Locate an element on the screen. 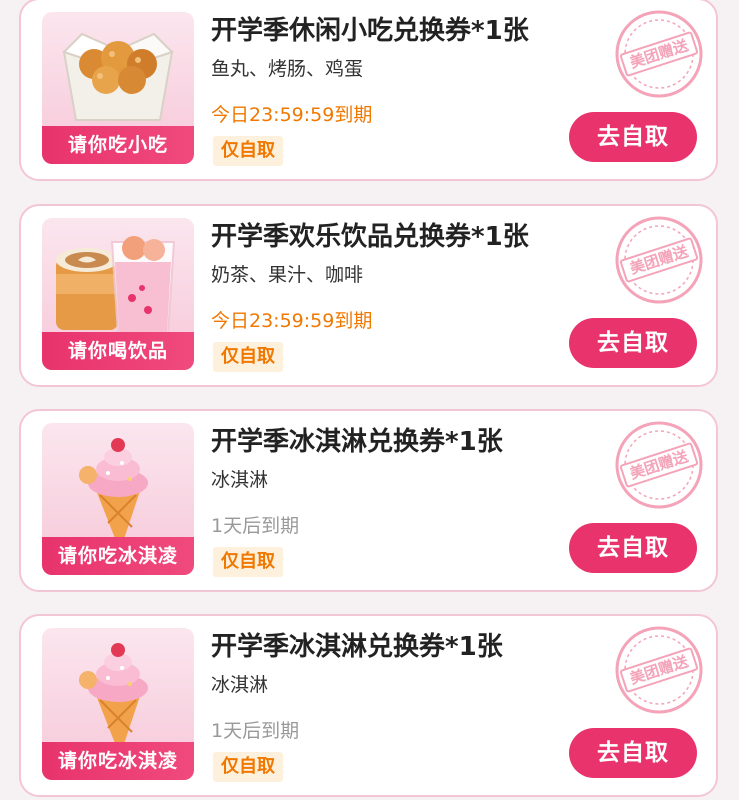 The height and width of the screenshot is (800, 739). coupon-thumbnail: 请你吃小吃 is located at coordinates (118, 88).